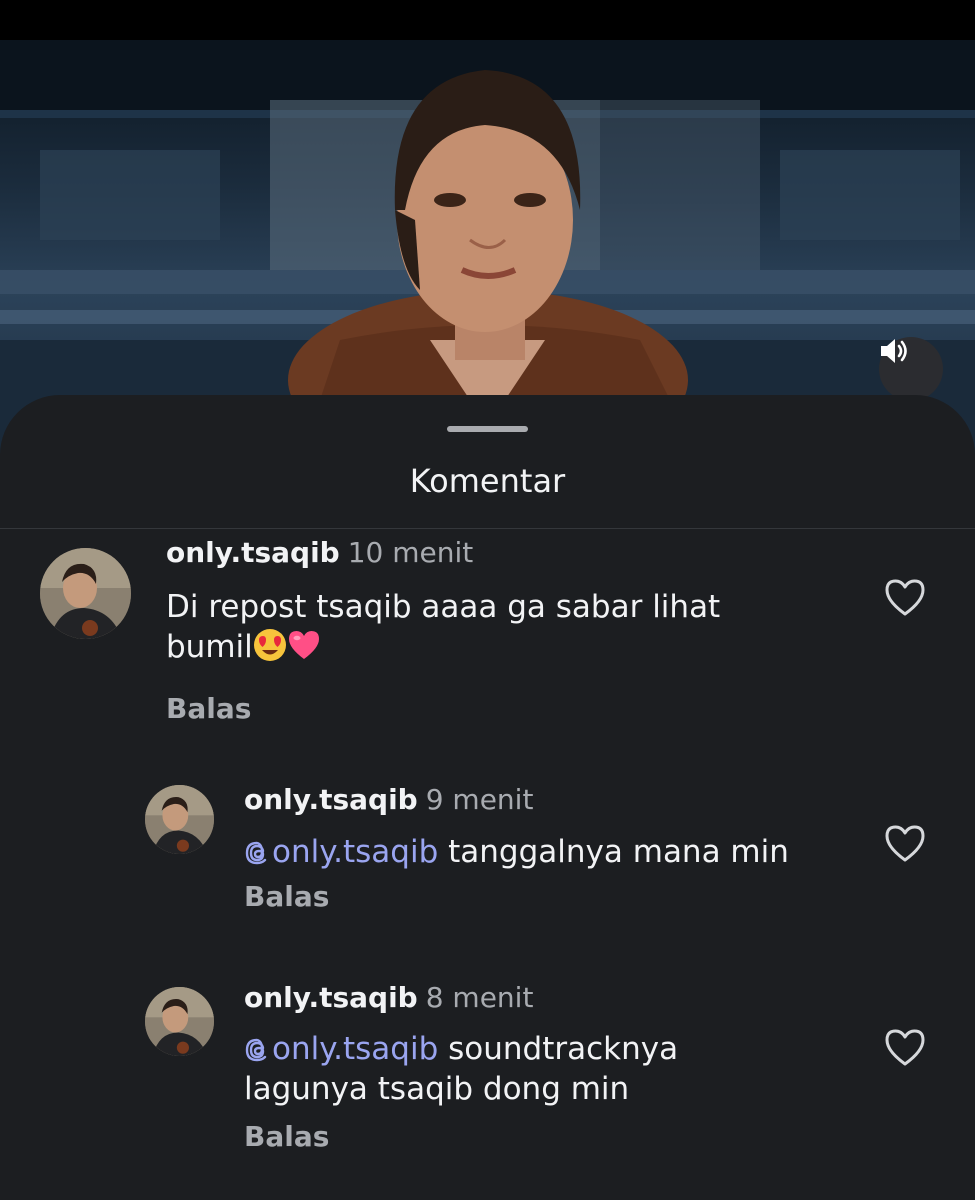 Image resolution: width=975 pixels, height=1200 pixels. Describe the element at coordinates (443, 607) in the screenshot. I see `comment-text-line: Di repost tsaqib aaaa ga sabar lihat` at that location.